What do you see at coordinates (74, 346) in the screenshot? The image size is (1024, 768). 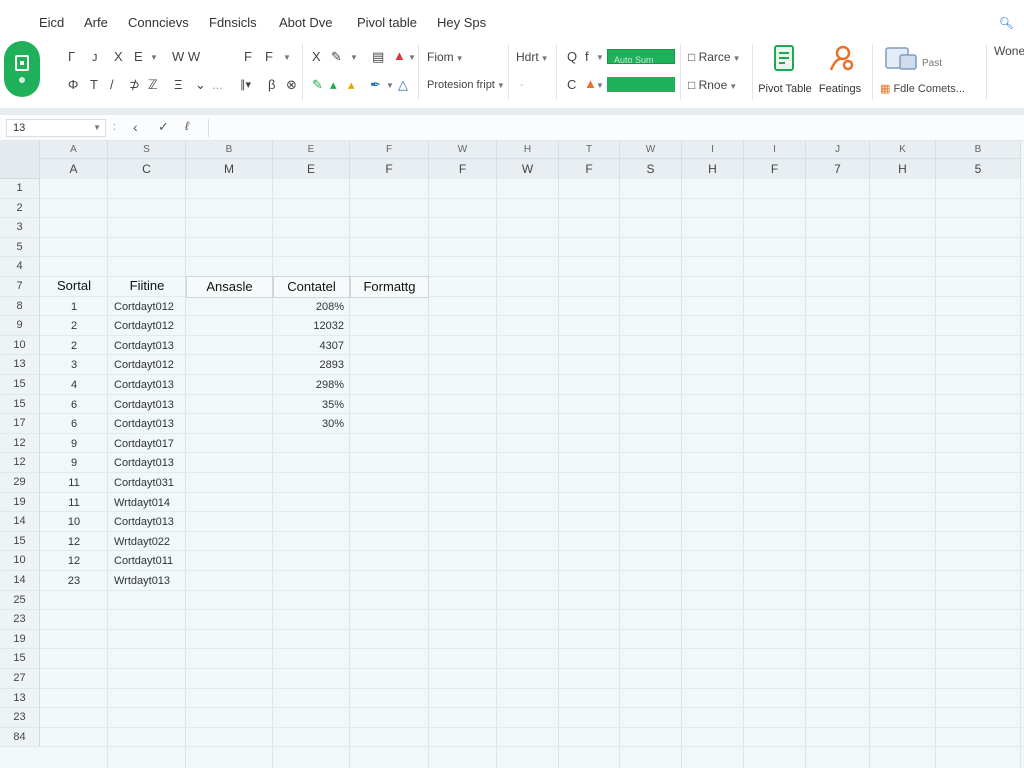 I see `cell-sortal: 2` at bounding box center [74, 346].